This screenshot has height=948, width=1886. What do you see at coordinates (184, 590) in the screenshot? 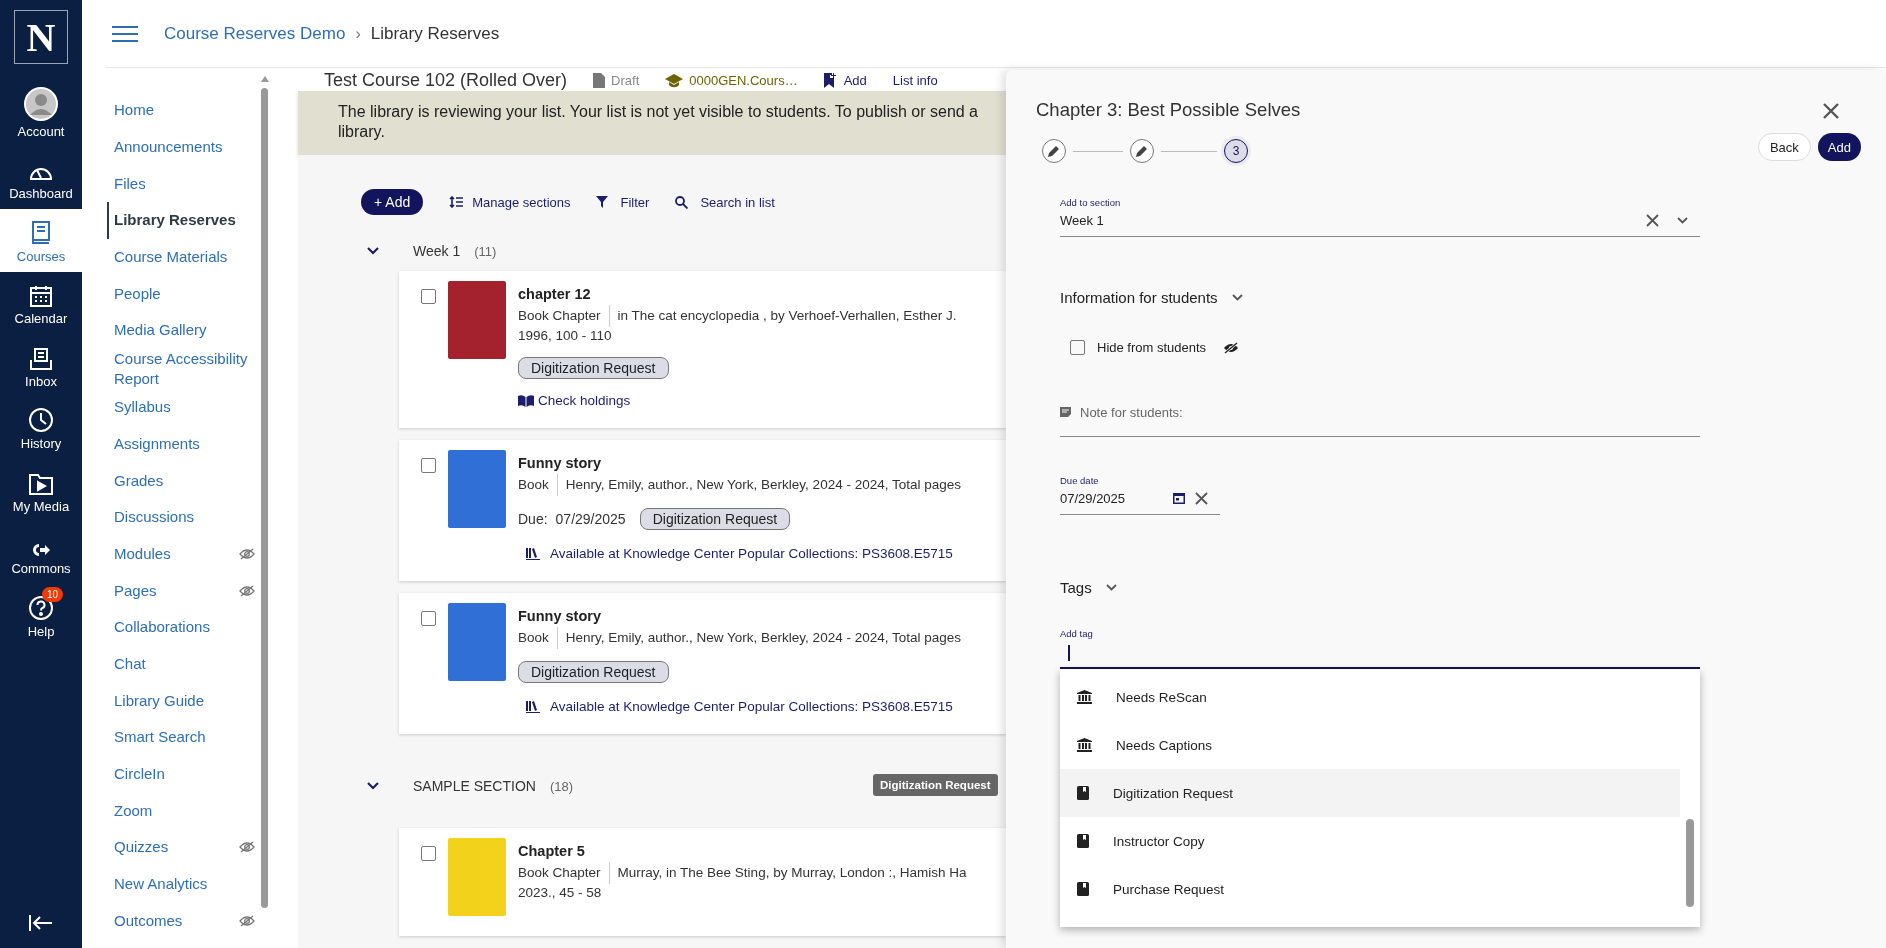
I see `course-nav-link: Pages` at bounding box center [184, 590].